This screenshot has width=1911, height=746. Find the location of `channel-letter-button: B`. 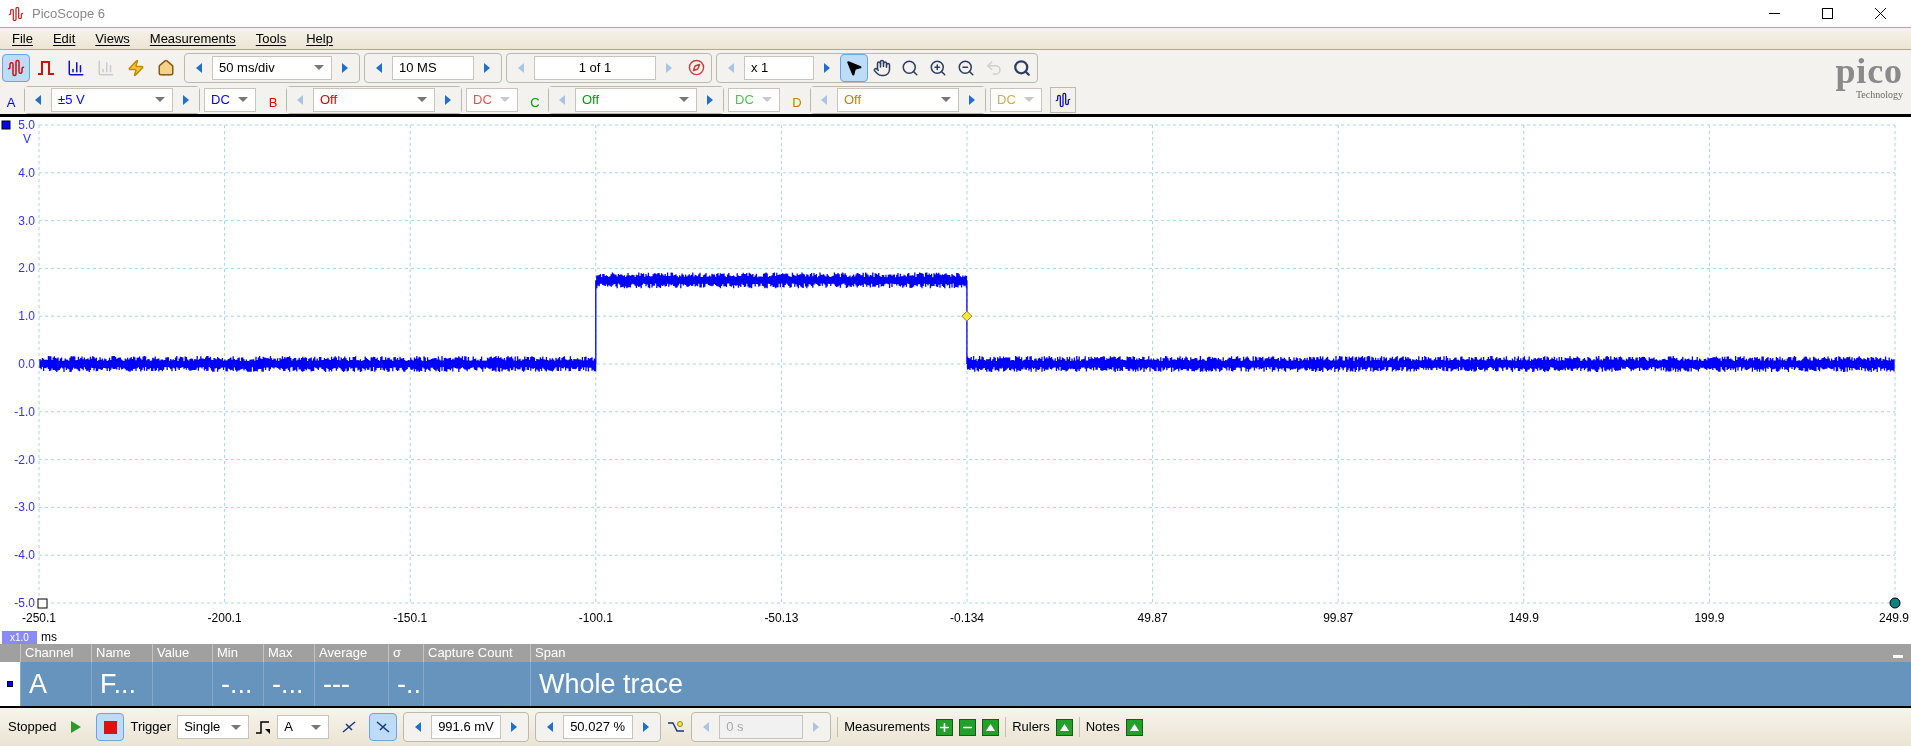

channel-letter-button: B is located at coordinates (273, 99).